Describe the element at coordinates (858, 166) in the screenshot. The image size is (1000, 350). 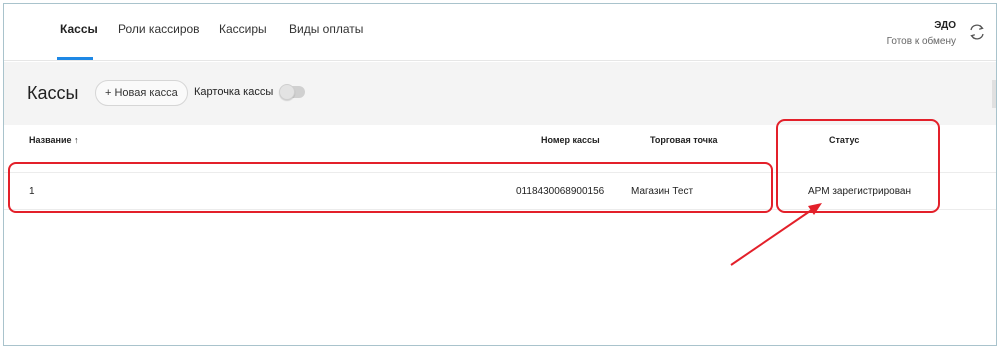
I see `annotation-status-highlight` at that location.